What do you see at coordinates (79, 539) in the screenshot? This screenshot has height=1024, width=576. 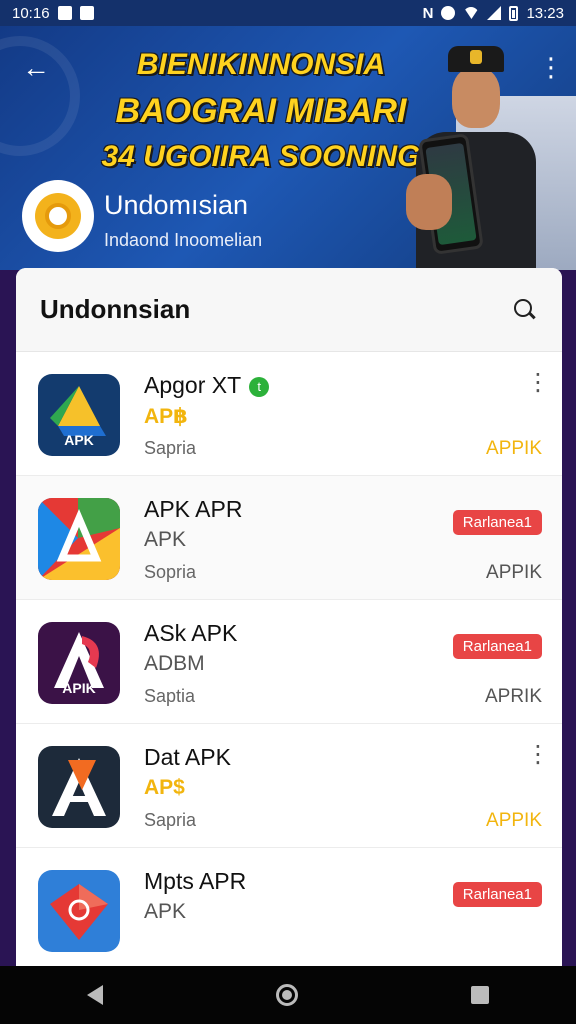 I see `app-icon-colorful-triangle` at bounding box center [79, 539].